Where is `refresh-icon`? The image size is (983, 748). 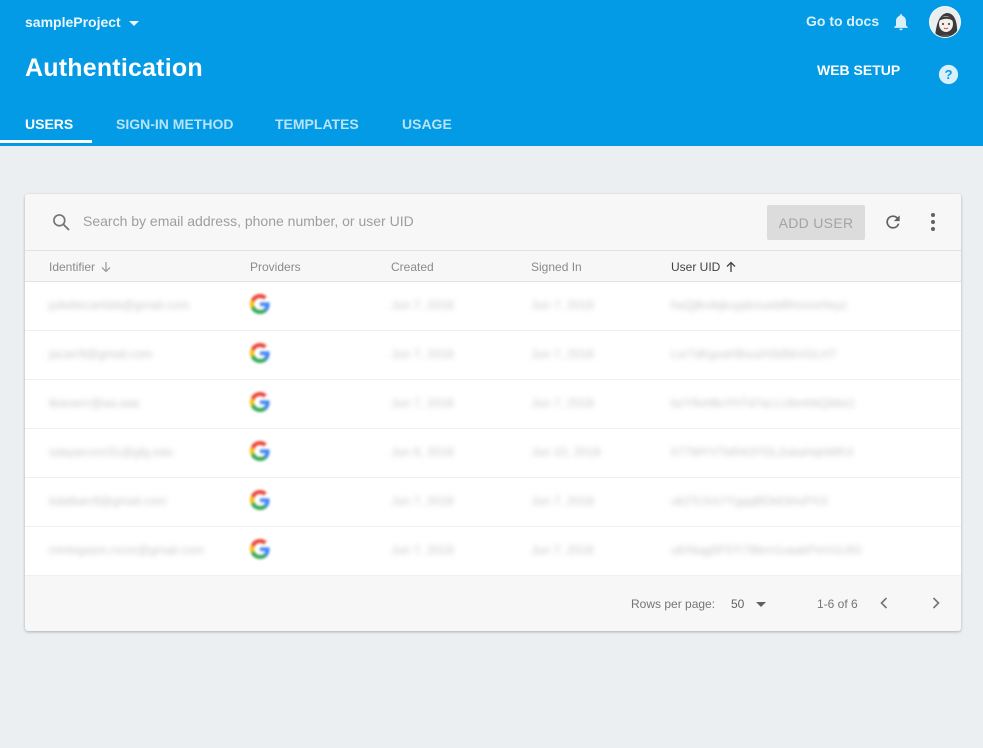 refresh-icon is located at coordinates (893, 222).